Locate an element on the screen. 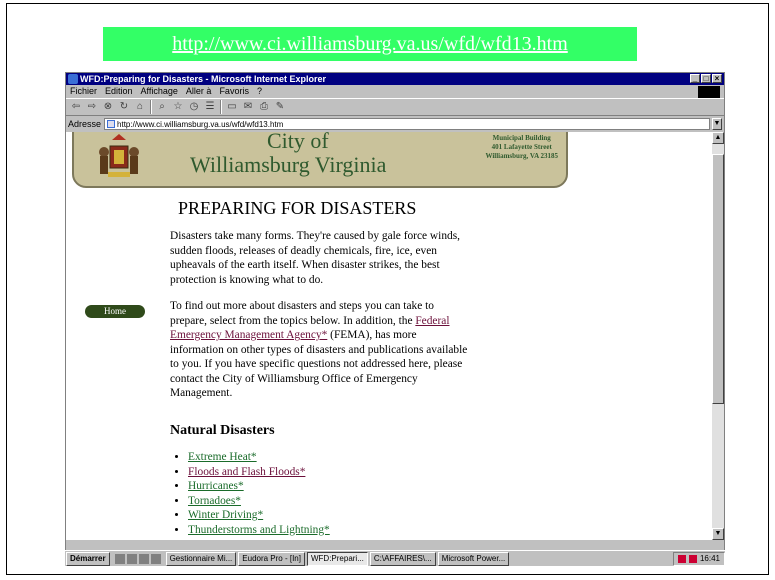  menu-fichier: Fichier is located at coordinates (83, 91).